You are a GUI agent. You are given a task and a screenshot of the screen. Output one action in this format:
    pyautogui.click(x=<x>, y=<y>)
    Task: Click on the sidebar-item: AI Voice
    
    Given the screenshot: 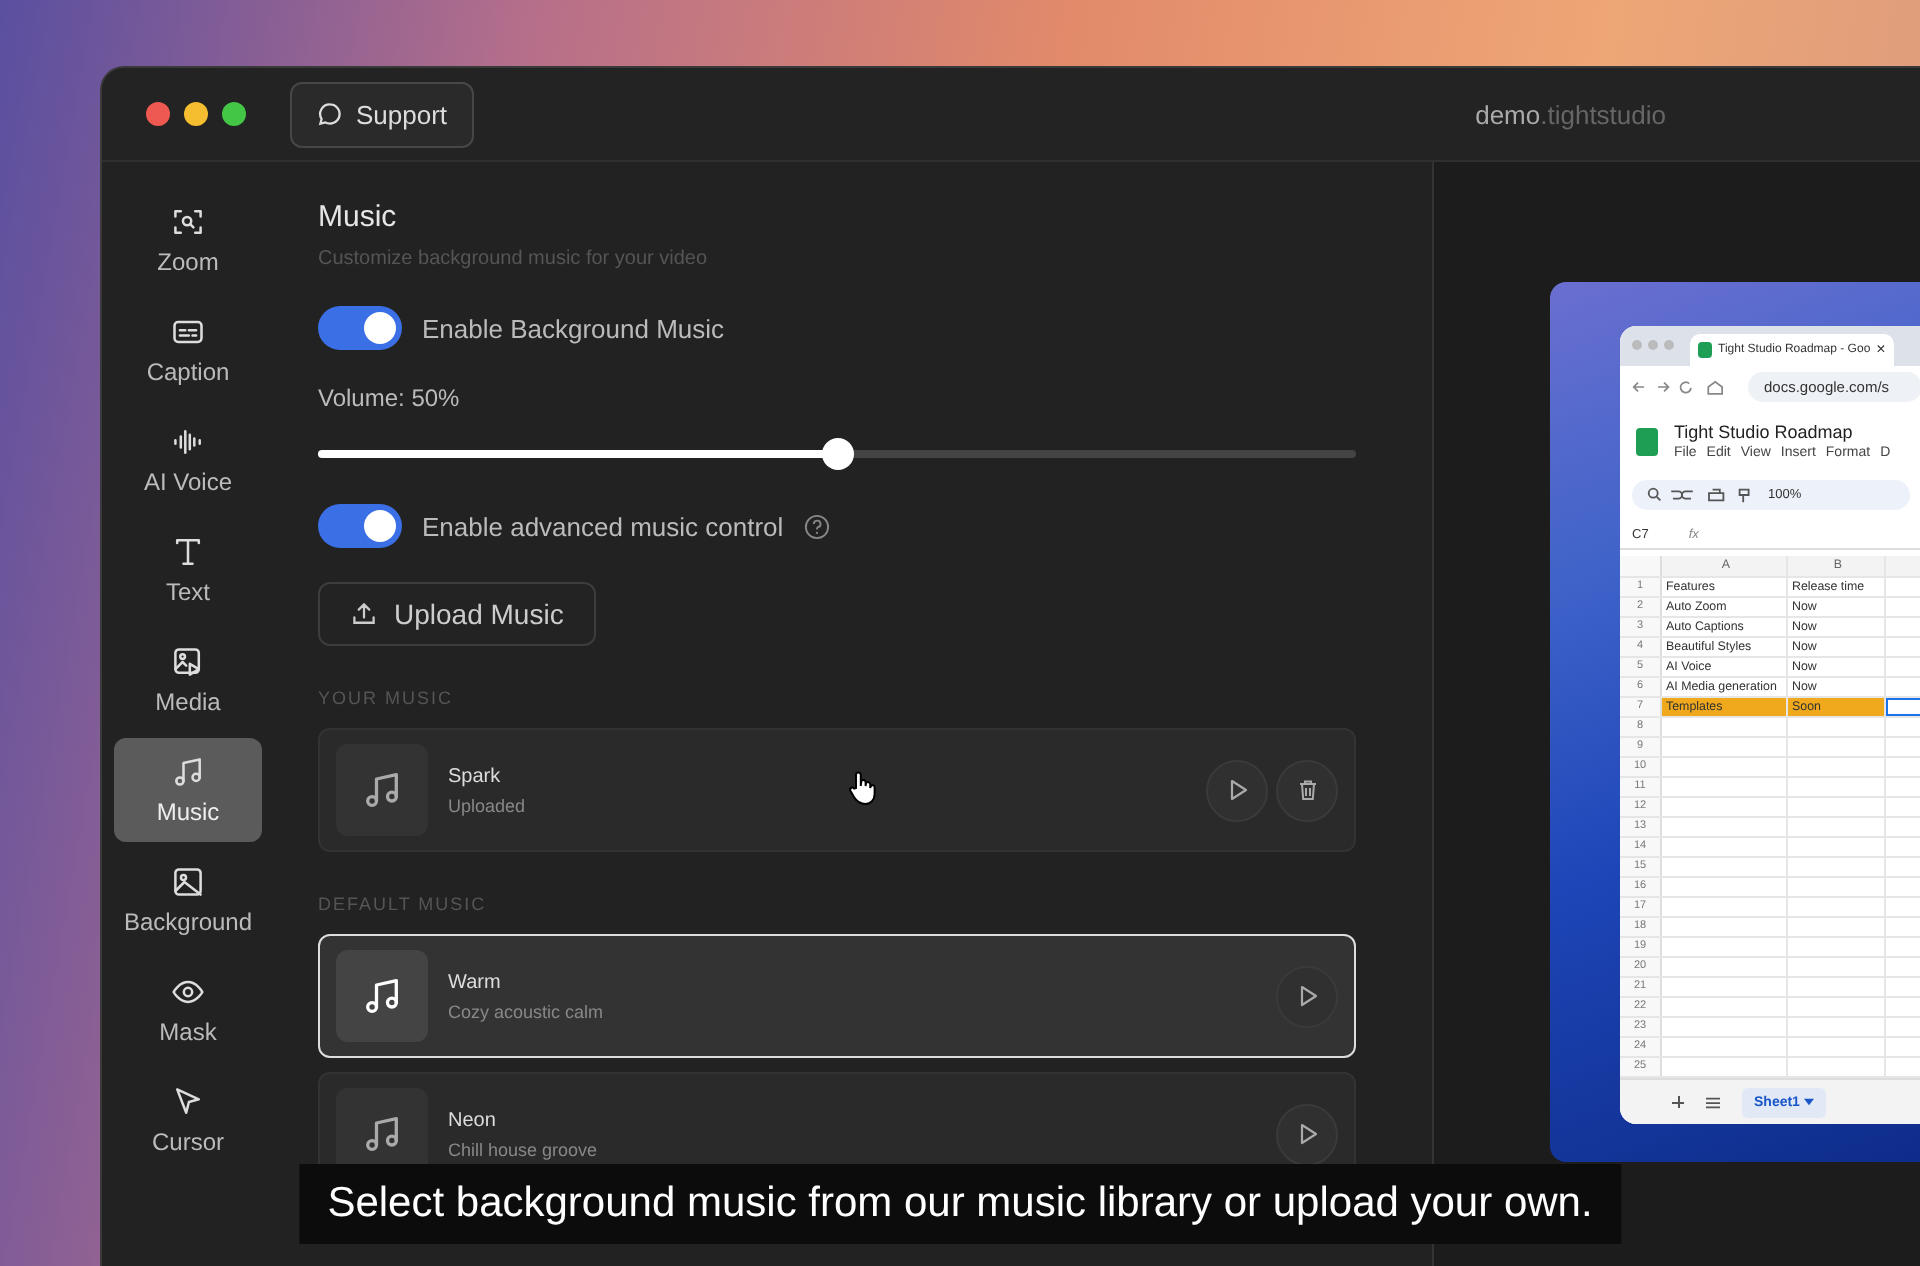 What is the action you would take?
    pyautogui.click(x=188, y=460)
    